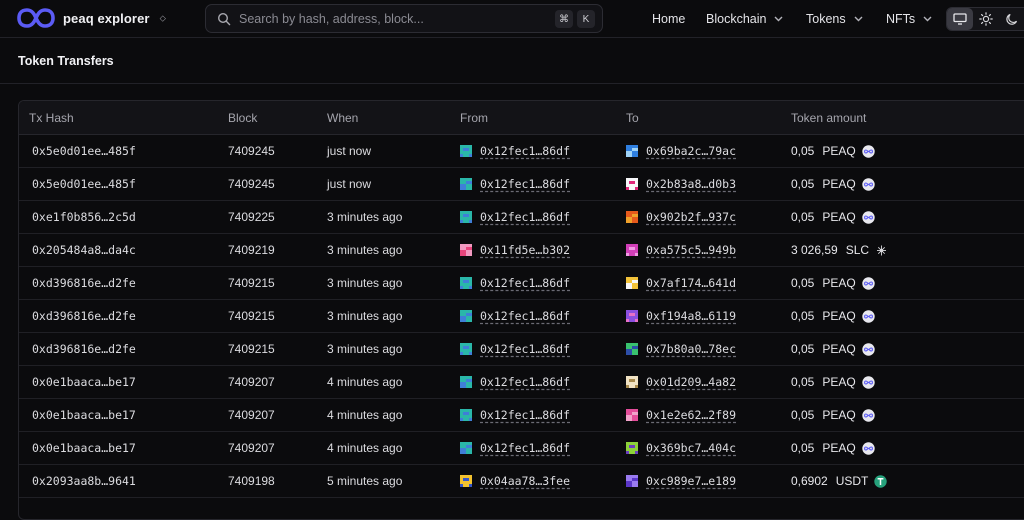 This screenshot has height=520, width=1024. Describe the element at coordinates (525, 481) in the screenshot. I see `from-address-link: 0x04aa78…3fee` at that location.